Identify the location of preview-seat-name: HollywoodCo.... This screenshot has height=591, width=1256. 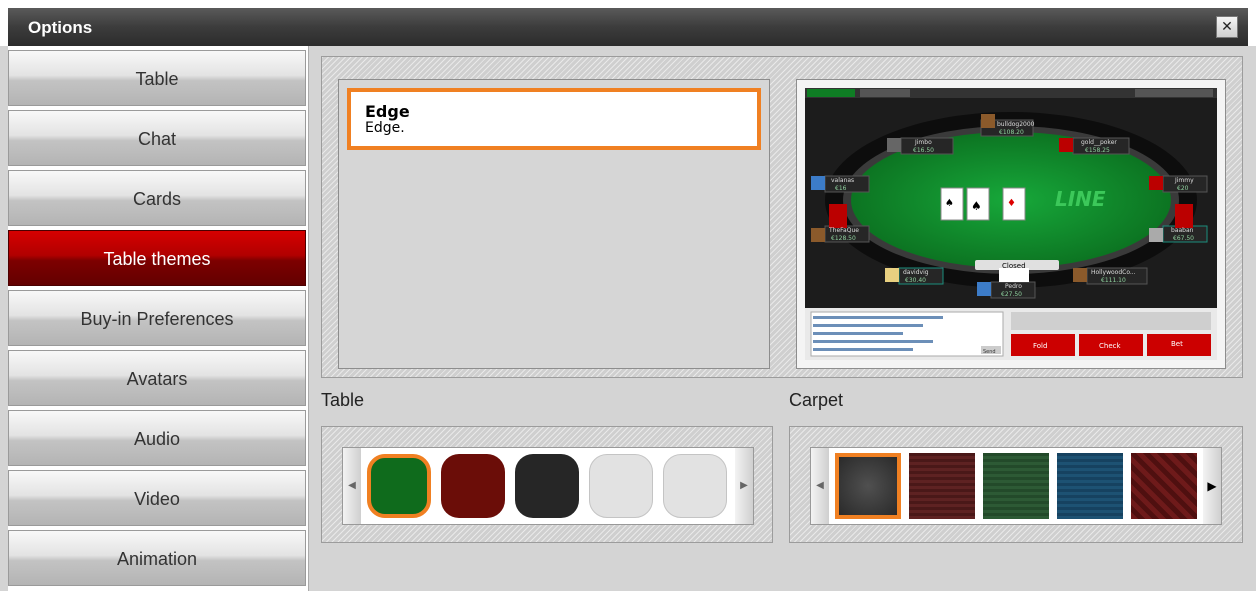
(1113, 272).